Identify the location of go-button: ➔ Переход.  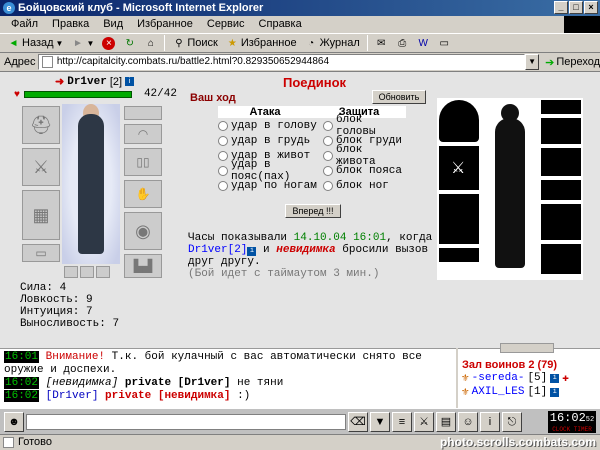
(572, 62).